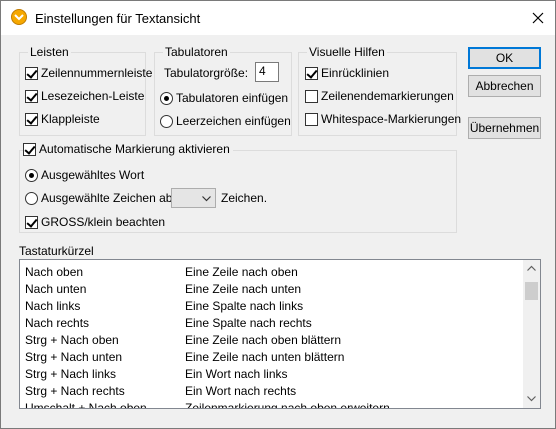 This screenshot has height=429, width=556. Describe the element at coordinates (19, 17) in the screenshot. I see `app-icon` at that location.